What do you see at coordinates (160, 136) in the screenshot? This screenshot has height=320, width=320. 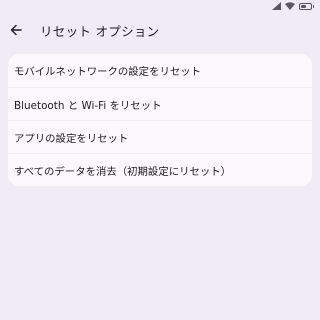 I see `option-reset-app-preferences: アプリの設定をリセット` at bounding box center [160, 136].